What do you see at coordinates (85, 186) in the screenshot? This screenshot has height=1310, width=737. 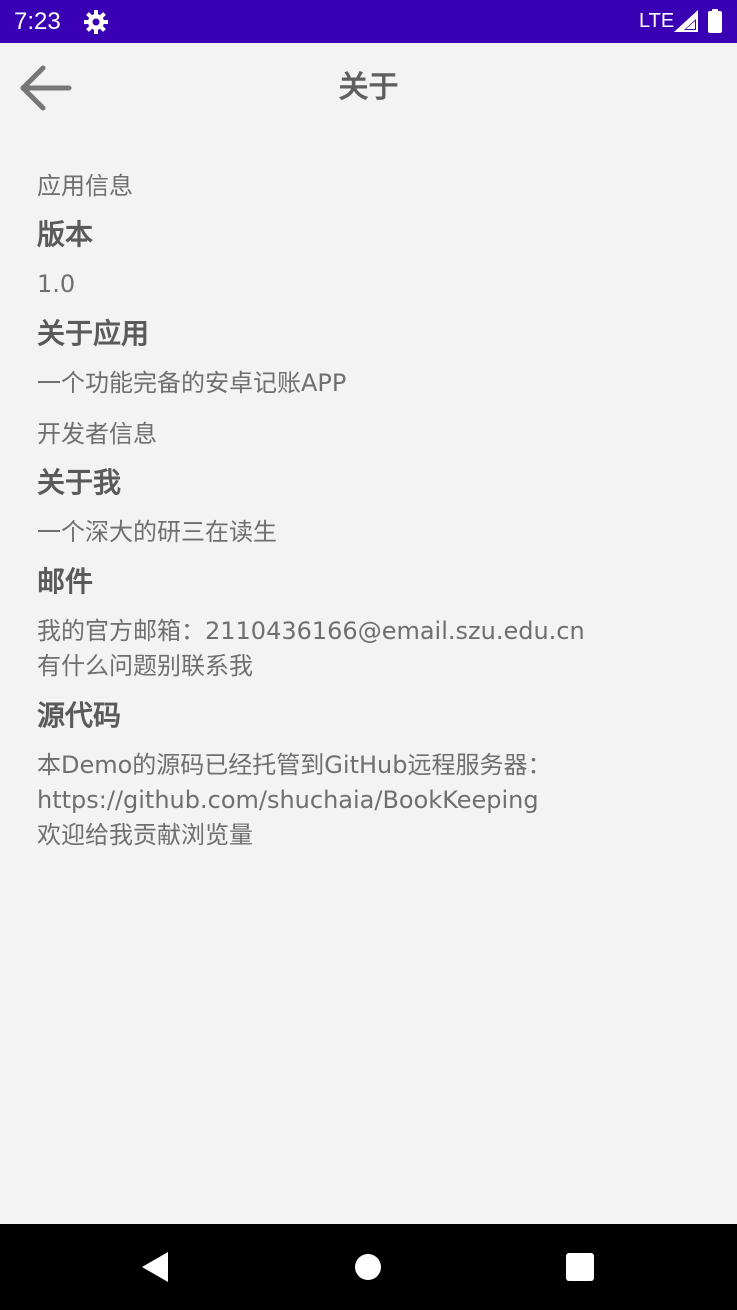 I see `category-app-info: 应用信息` at bounding box center [85, 186].